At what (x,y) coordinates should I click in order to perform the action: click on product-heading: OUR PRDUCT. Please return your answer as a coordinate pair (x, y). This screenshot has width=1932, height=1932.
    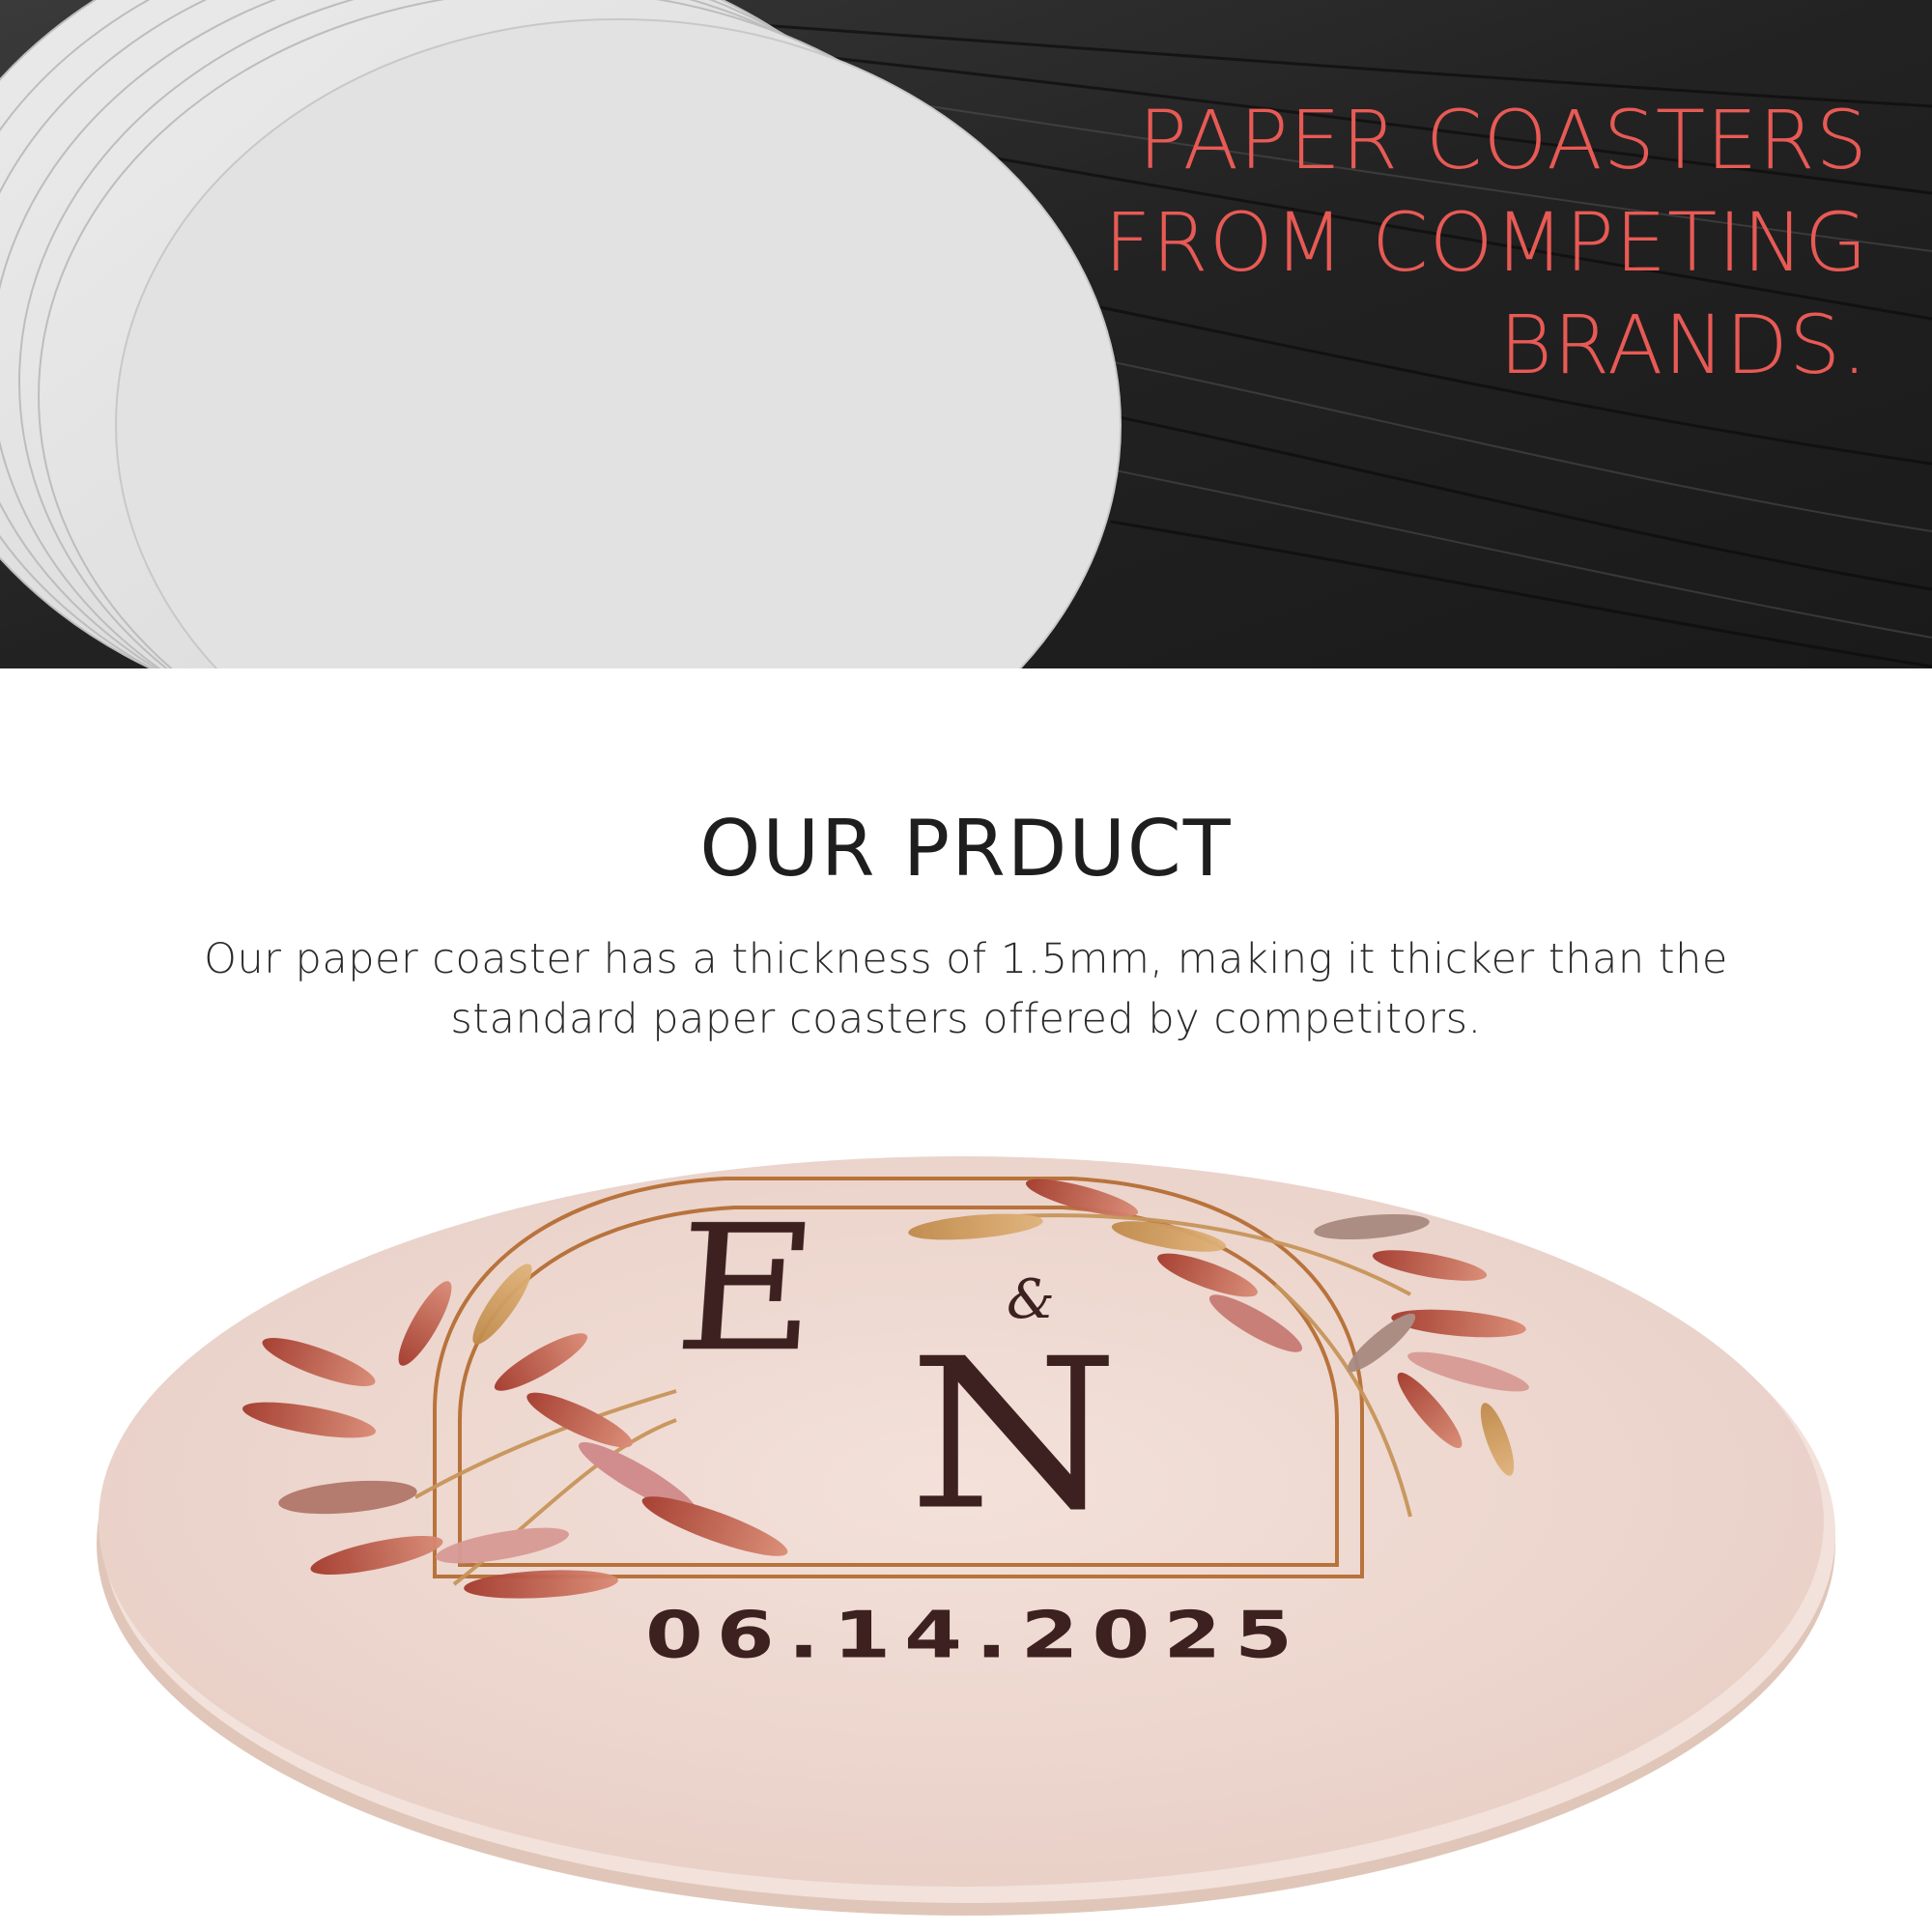
    Looking at the image, I should click on (966, 849).